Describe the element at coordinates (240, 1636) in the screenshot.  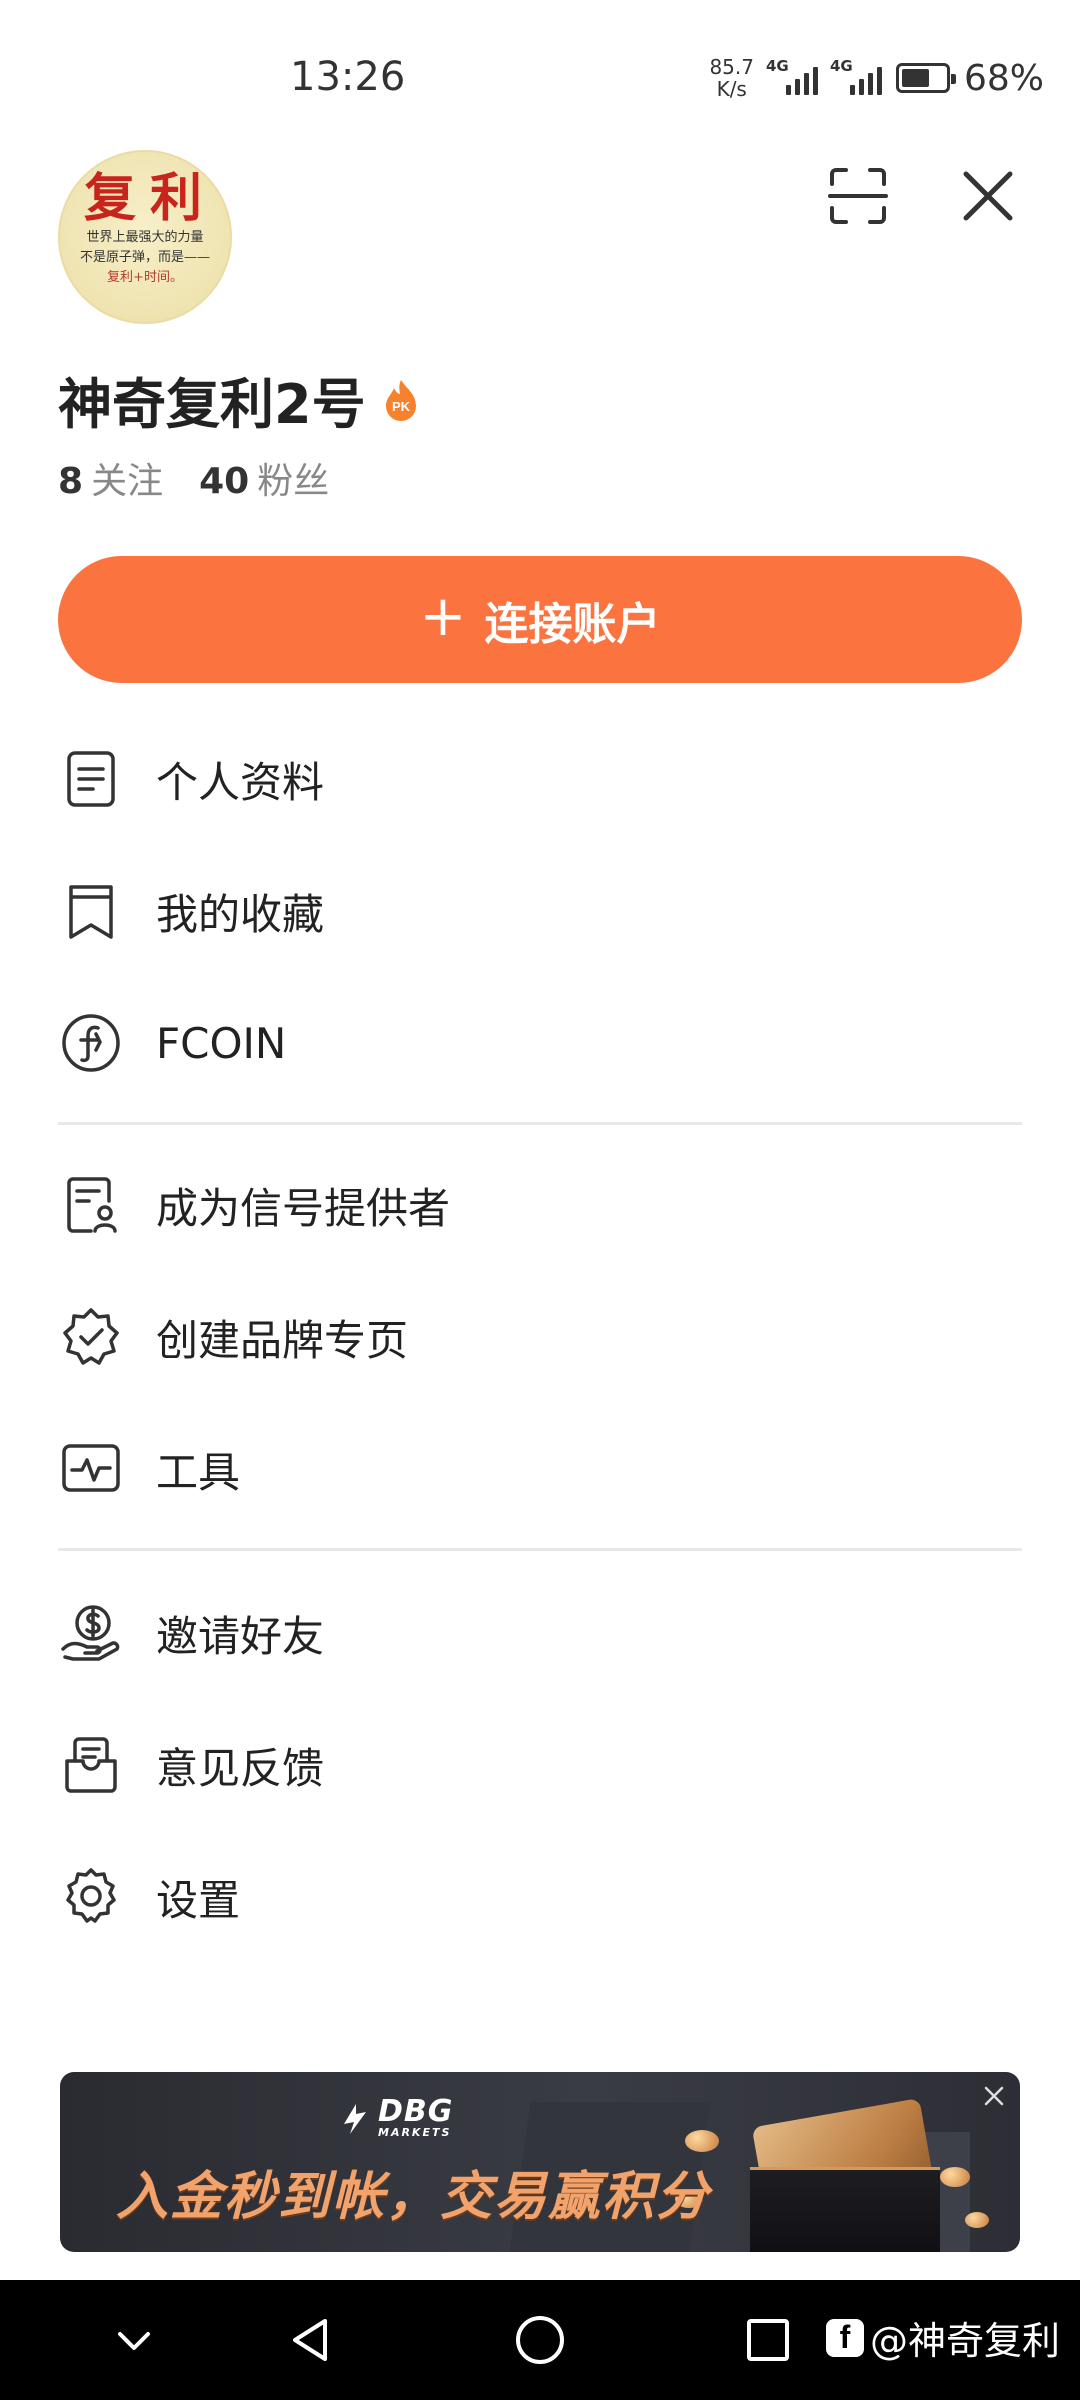
I see `menu-label: 邀请好友` at that location.